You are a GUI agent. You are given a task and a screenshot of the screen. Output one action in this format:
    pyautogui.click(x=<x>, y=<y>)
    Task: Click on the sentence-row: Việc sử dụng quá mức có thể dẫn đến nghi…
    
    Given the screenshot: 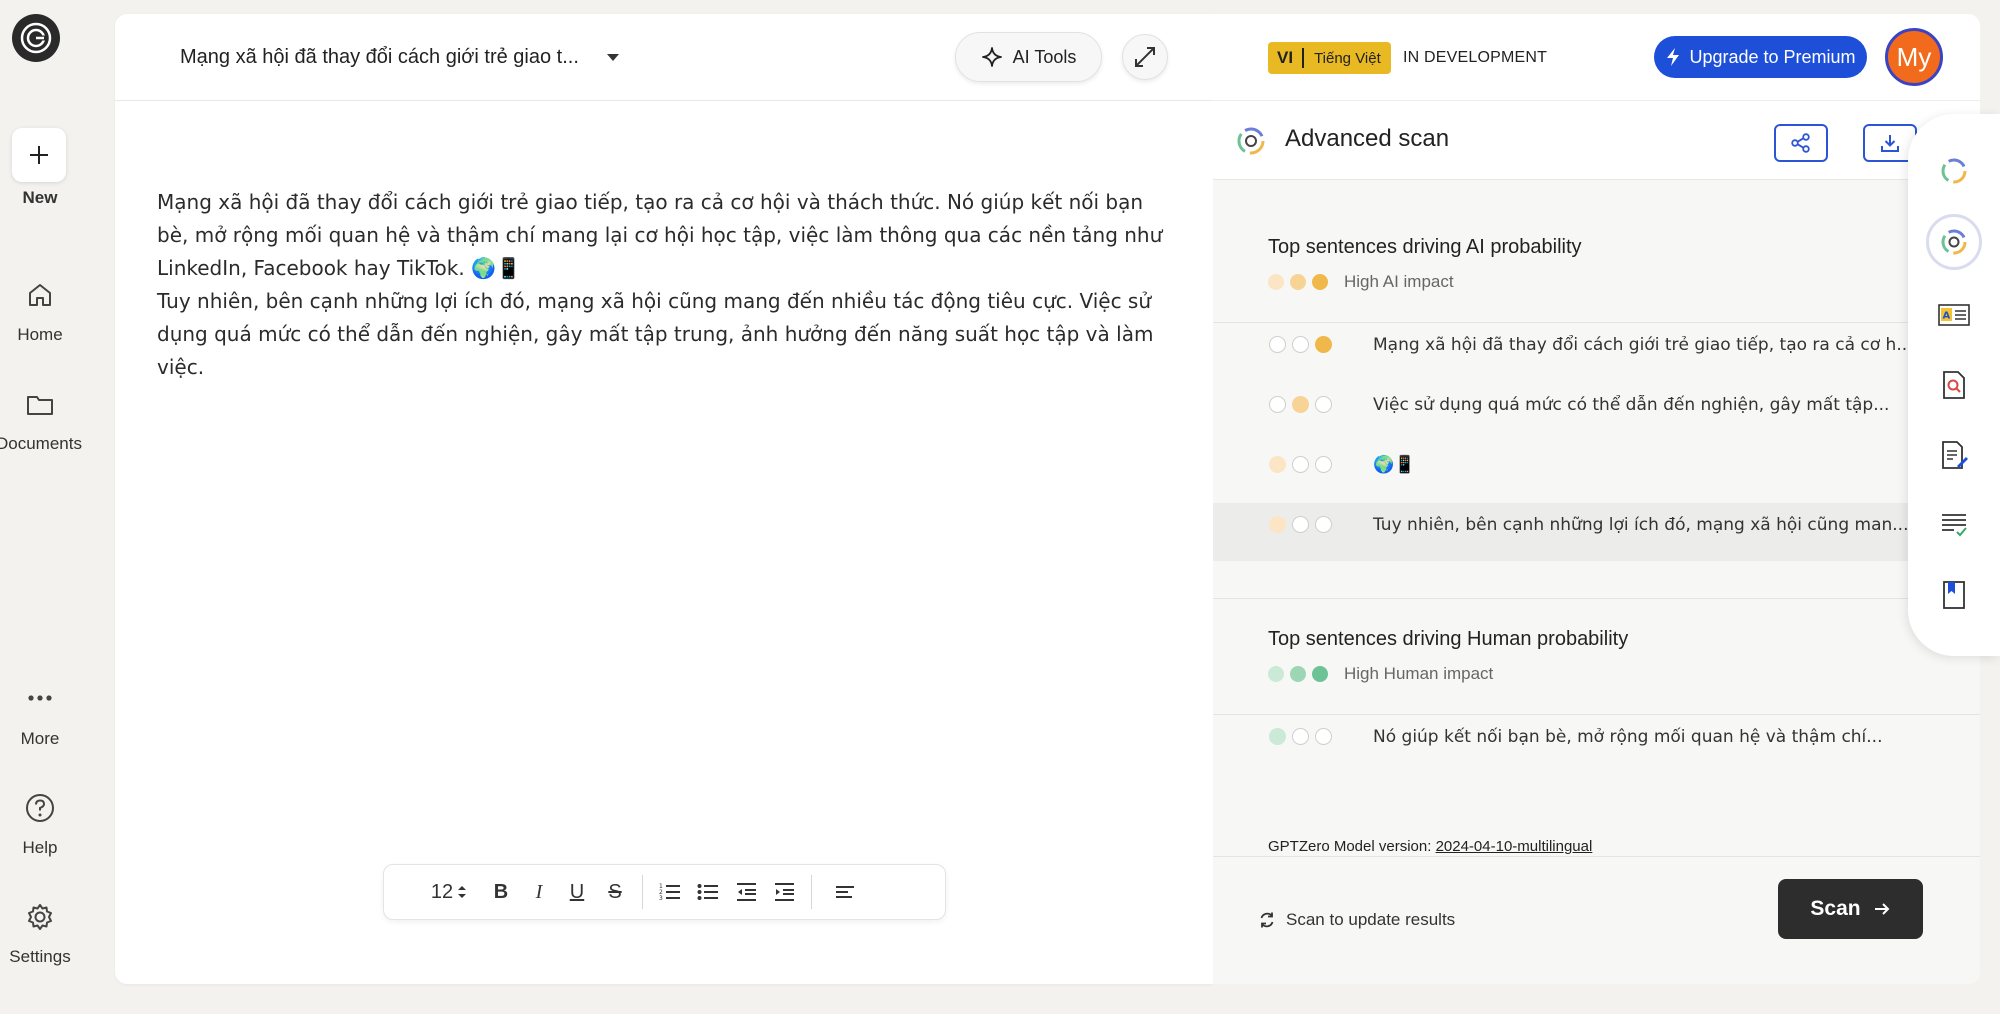 What is the action you would take?
    pyautogui.click(x=1596, y=412)
    